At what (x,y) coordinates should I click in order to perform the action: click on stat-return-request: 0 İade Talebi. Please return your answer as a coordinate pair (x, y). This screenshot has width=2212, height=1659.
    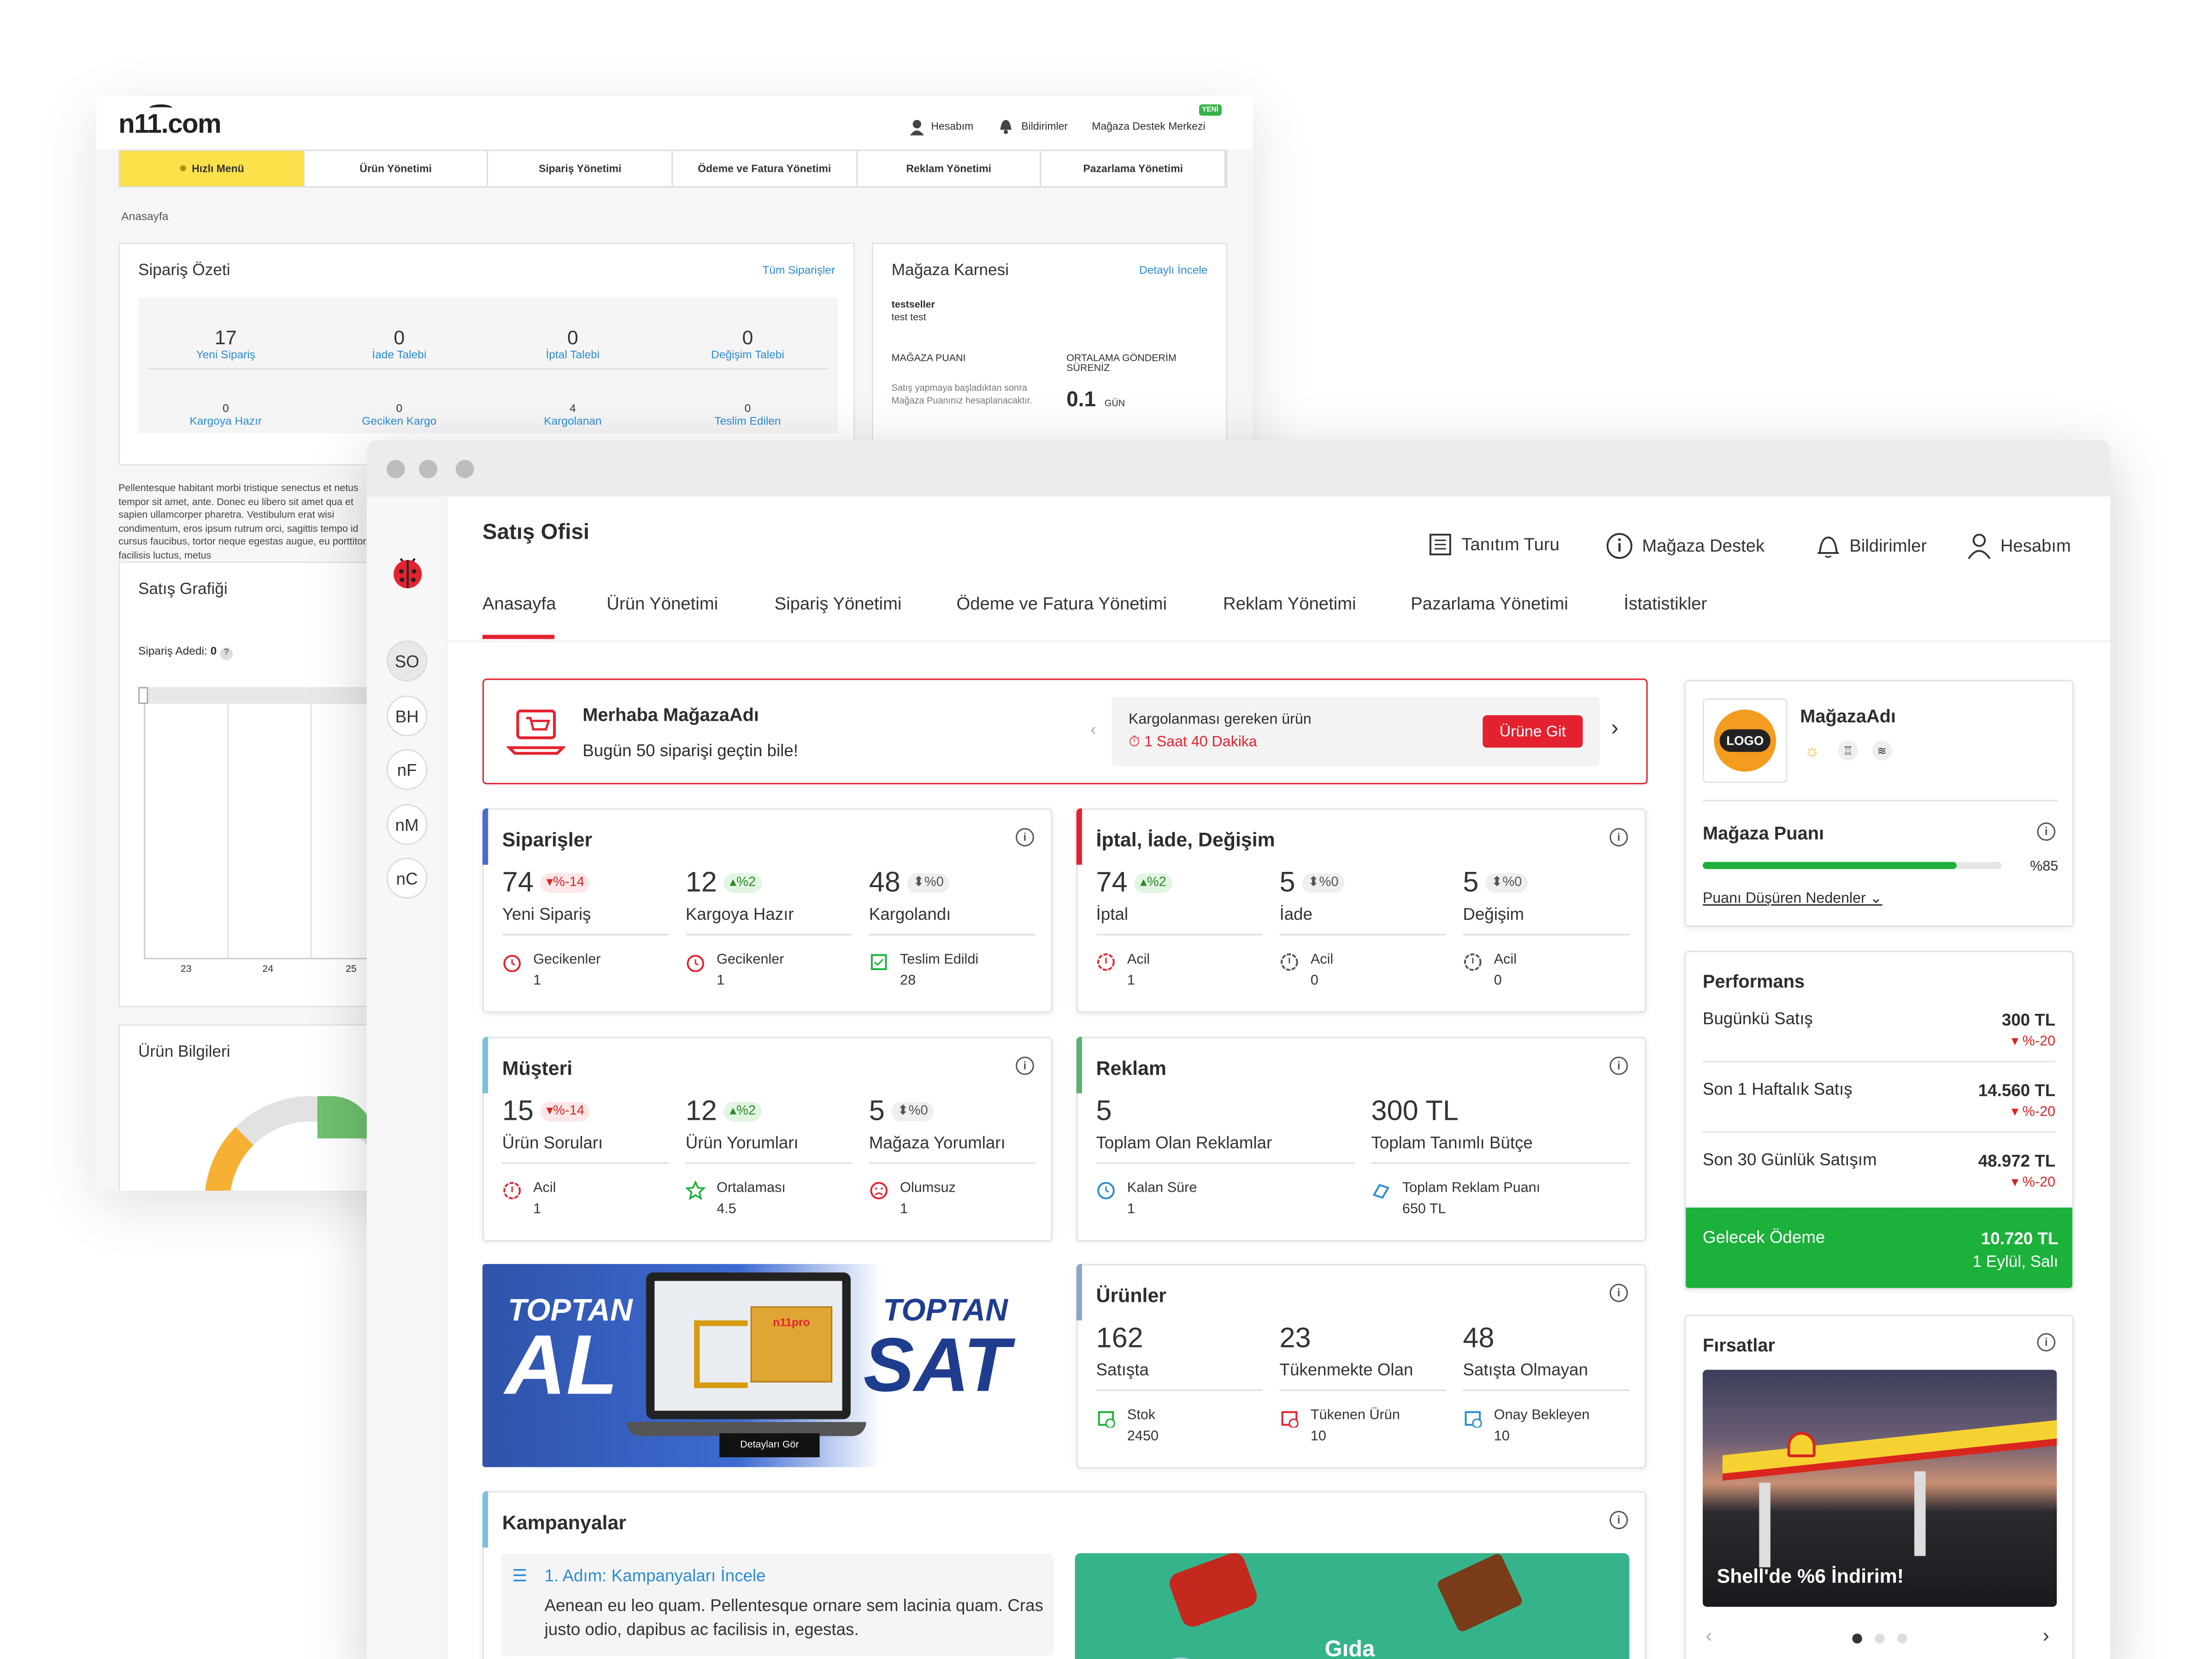
    Looking at the image, I should click on (399, 343).